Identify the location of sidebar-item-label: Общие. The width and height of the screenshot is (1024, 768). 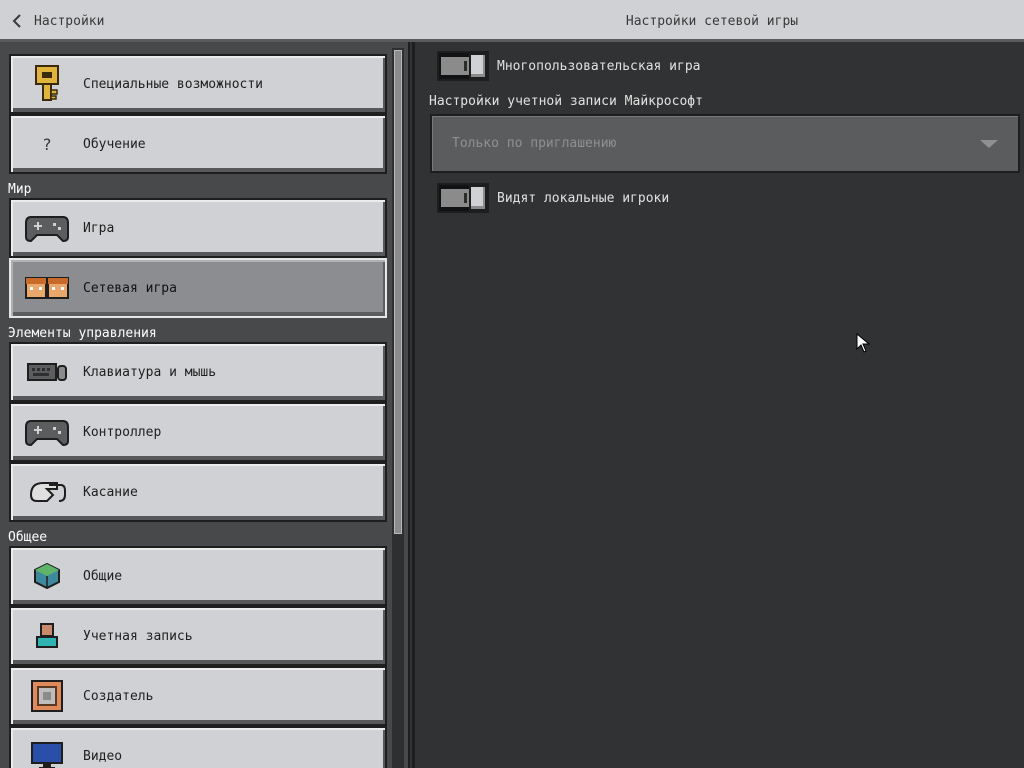
(103, 576).